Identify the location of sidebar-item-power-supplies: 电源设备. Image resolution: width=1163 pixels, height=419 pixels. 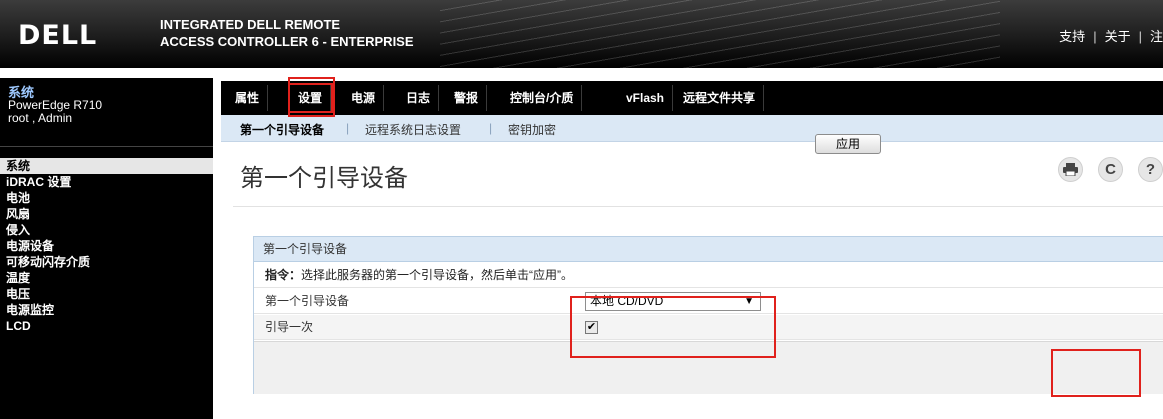
(106, 246).